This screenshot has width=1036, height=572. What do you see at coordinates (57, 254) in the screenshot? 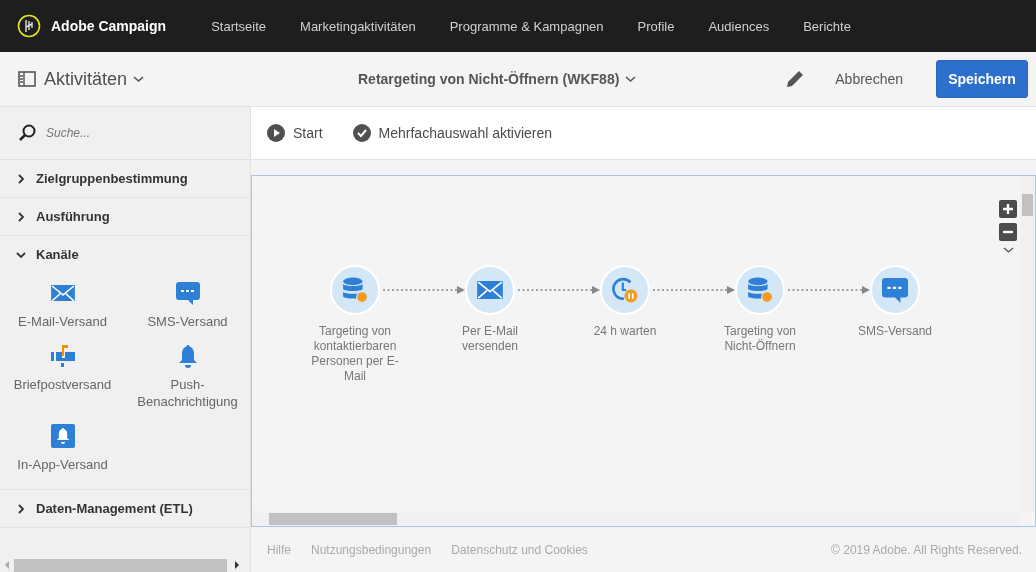
I see `category-label: Kanäle` at bounding box center [57, 254].